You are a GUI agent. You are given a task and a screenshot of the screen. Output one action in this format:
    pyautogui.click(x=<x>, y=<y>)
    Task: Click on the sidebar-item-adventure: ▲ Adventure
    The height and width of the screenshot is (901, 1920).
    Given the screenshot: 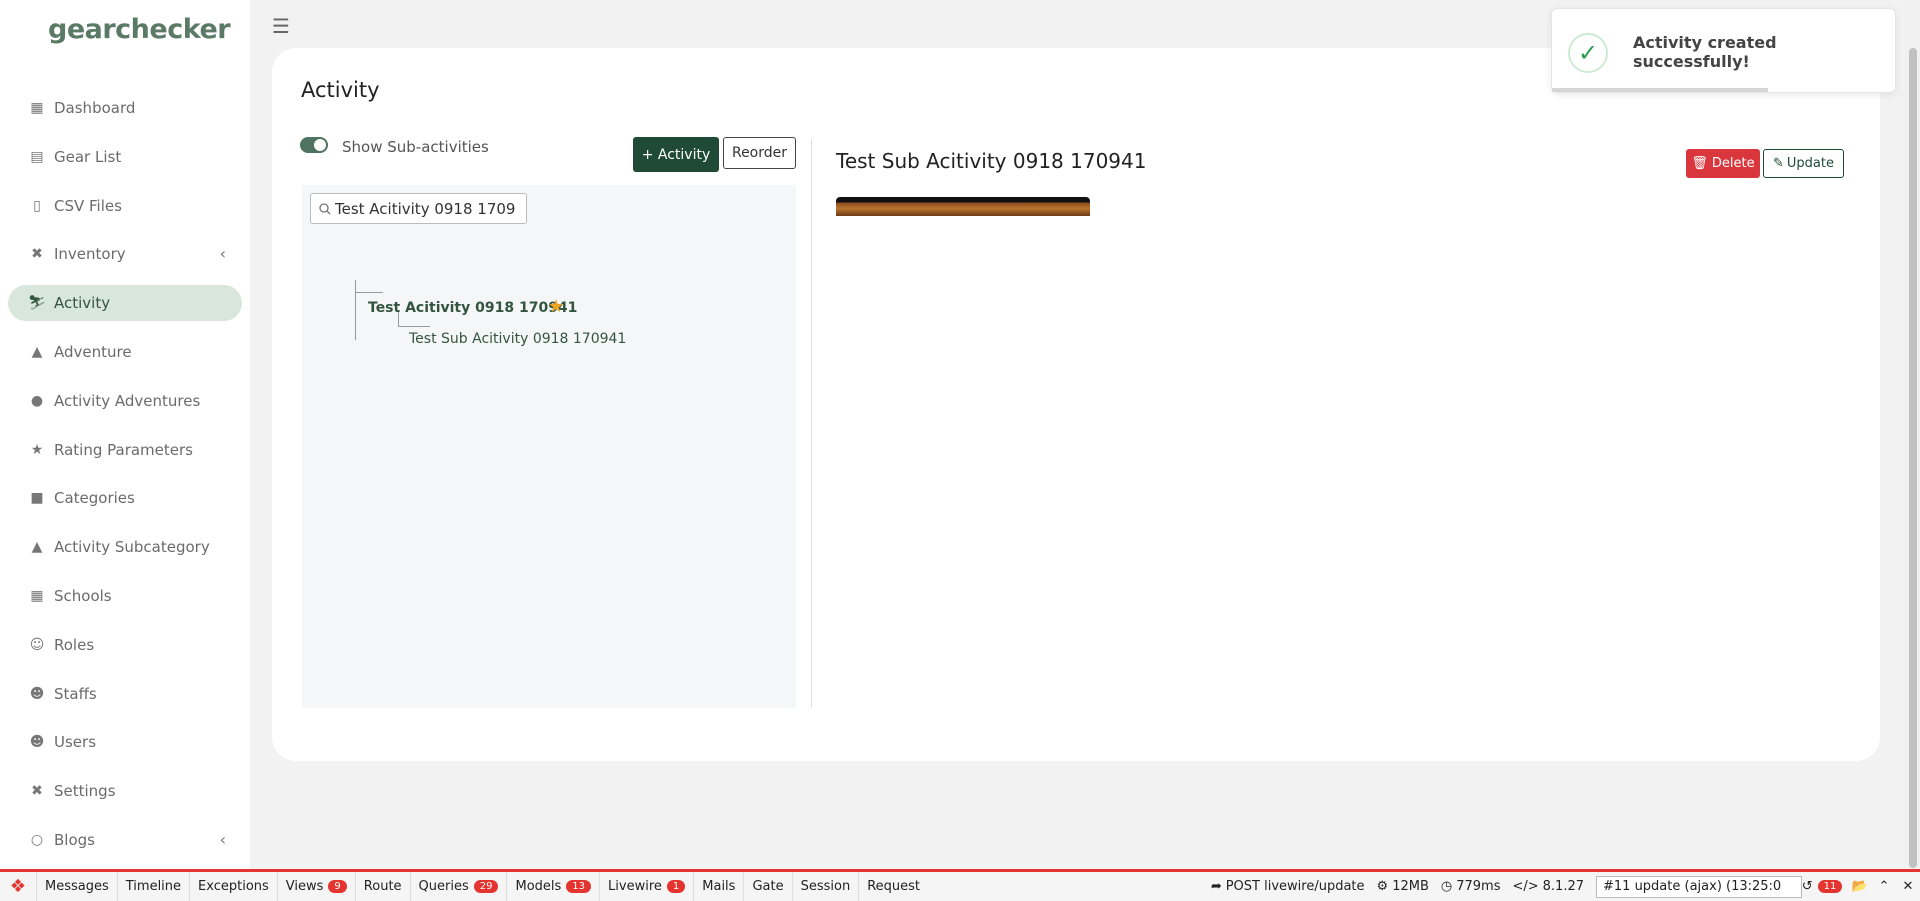 What is the action you would take?
    pyautogui.click(x=125, y=352)
    